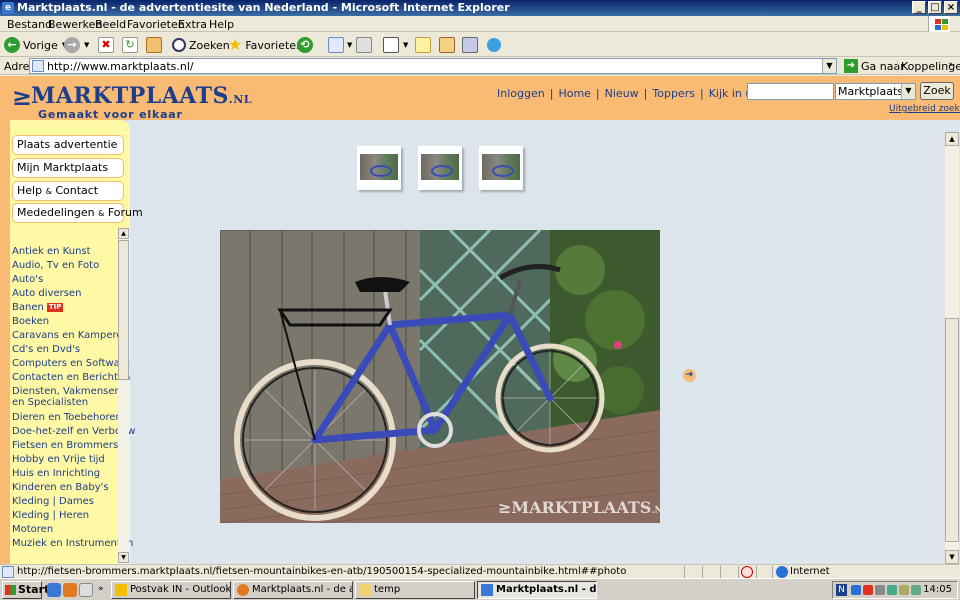 The image size is (960, 600). I want to click on category-link: Hobby en Vrije tijd, so click(58, 460).